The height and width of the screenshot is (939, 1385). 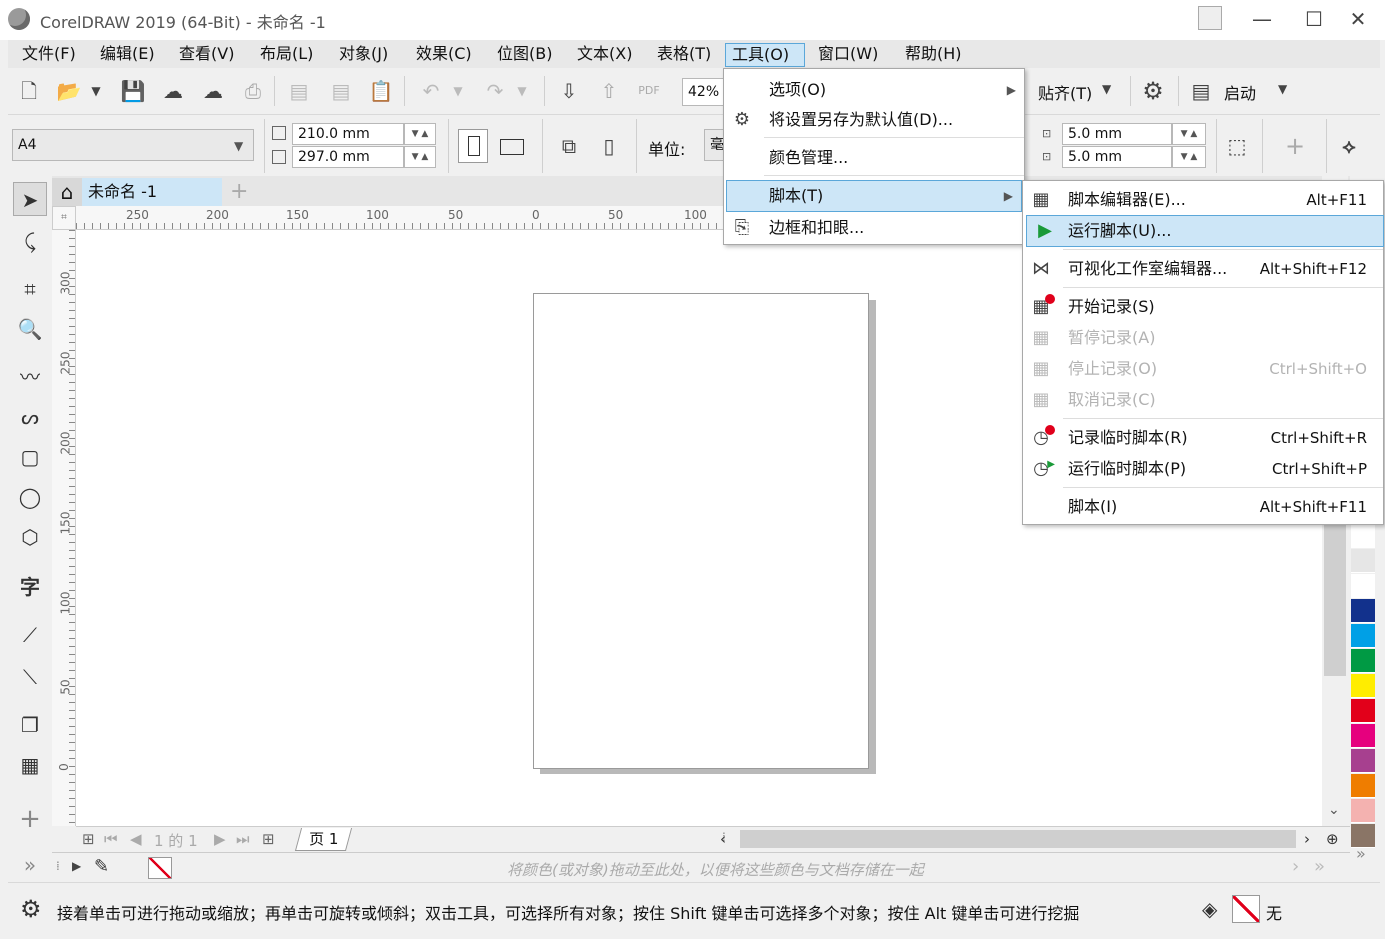 What do you see at coordinates (64, 528) in the screenshot?
I see `vertical-ruler: 300 250 200 150 100 50 0` at bounding box center [64, 528].